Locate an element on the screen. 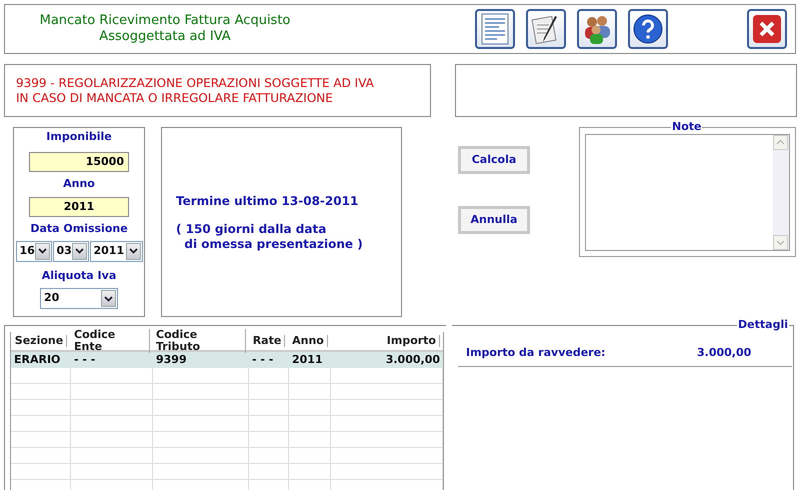  input-field: 2011 is located at coordinates (79, 207).